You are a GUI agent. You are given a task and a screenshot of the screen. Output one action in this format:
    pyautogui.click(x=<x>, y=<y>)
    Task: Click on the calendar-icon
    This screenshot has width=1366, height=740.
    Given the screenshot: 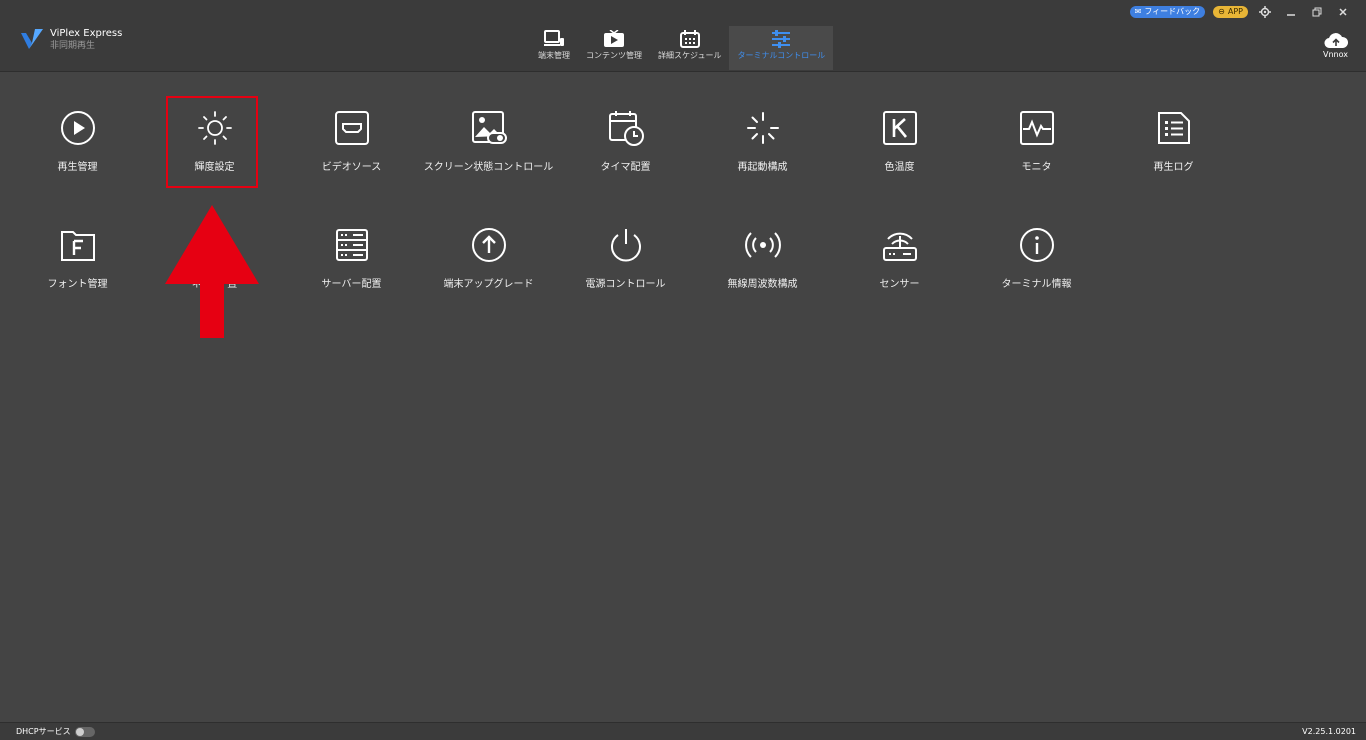 What is the action you would take?
    pyautogui.click(x=689, y=39)
    